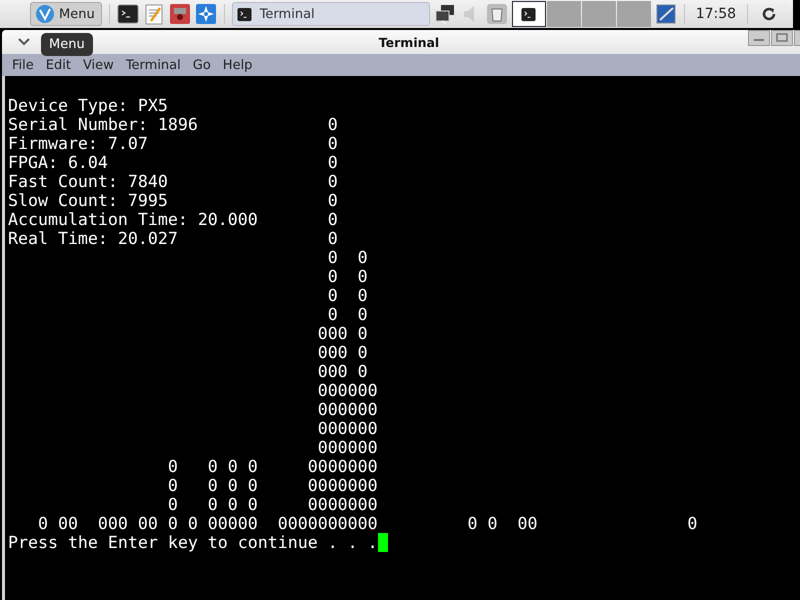 This screenshot has width=800, height=600. Describe the element at coordinates (409, 42) in the screenshot. I see `window-title: Terminal` at that location.